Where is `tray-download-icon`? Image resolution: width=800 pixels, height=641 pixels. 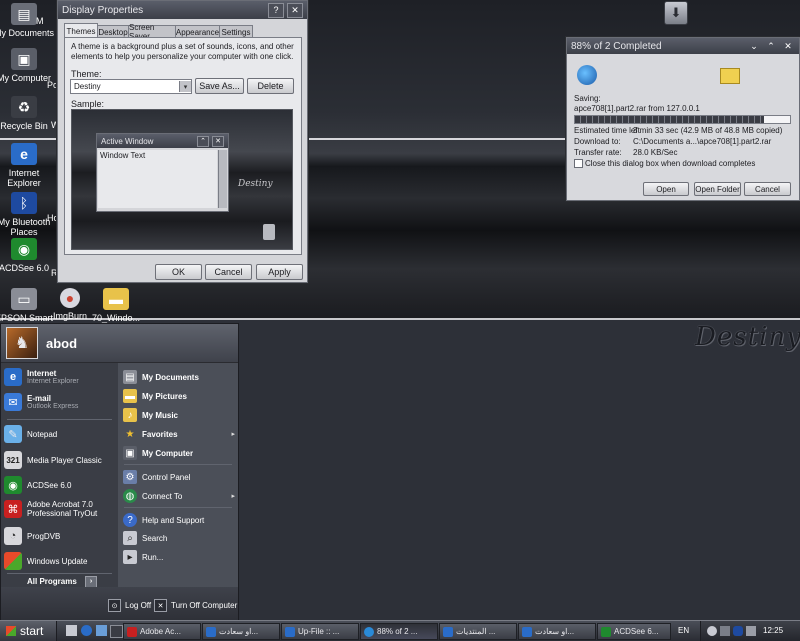 tray-download-icon is located at coordinates (712, 631).